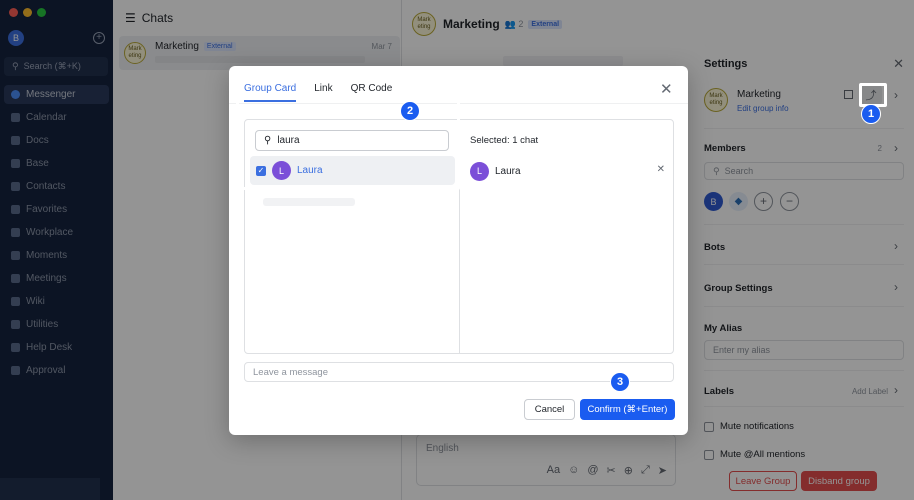 The width and height of the screenshot is (914, 500). I want to click on blurred-result, so click(309, 202).